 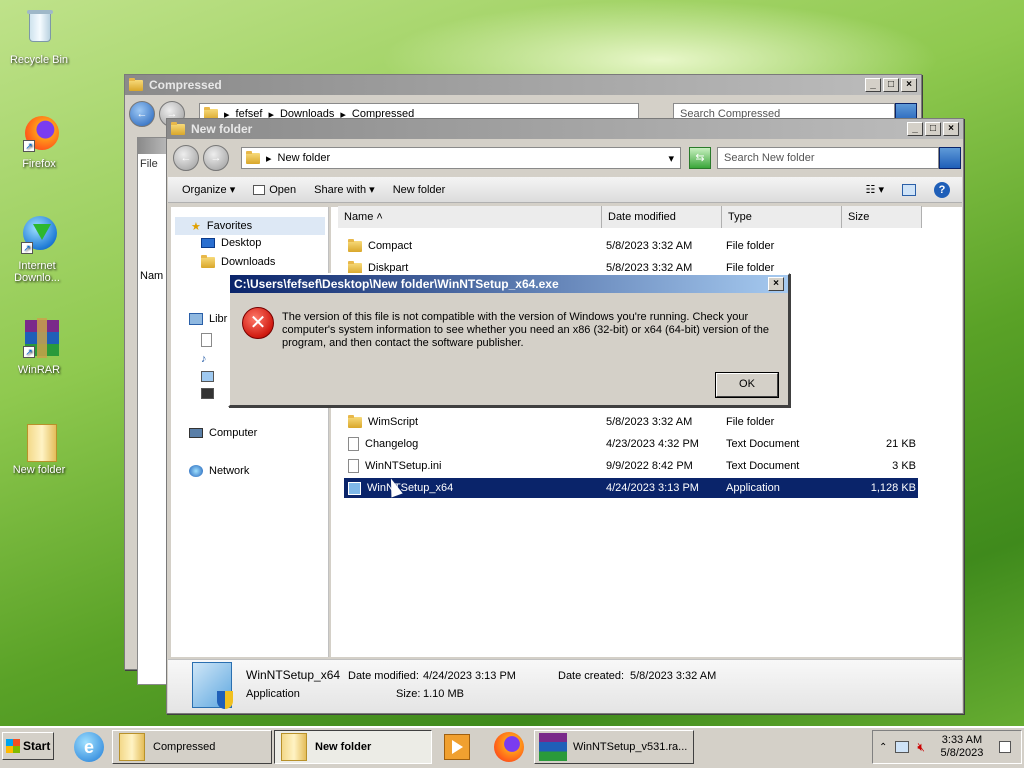 I want to click on open-button: Open, so click(x=274, y=190).